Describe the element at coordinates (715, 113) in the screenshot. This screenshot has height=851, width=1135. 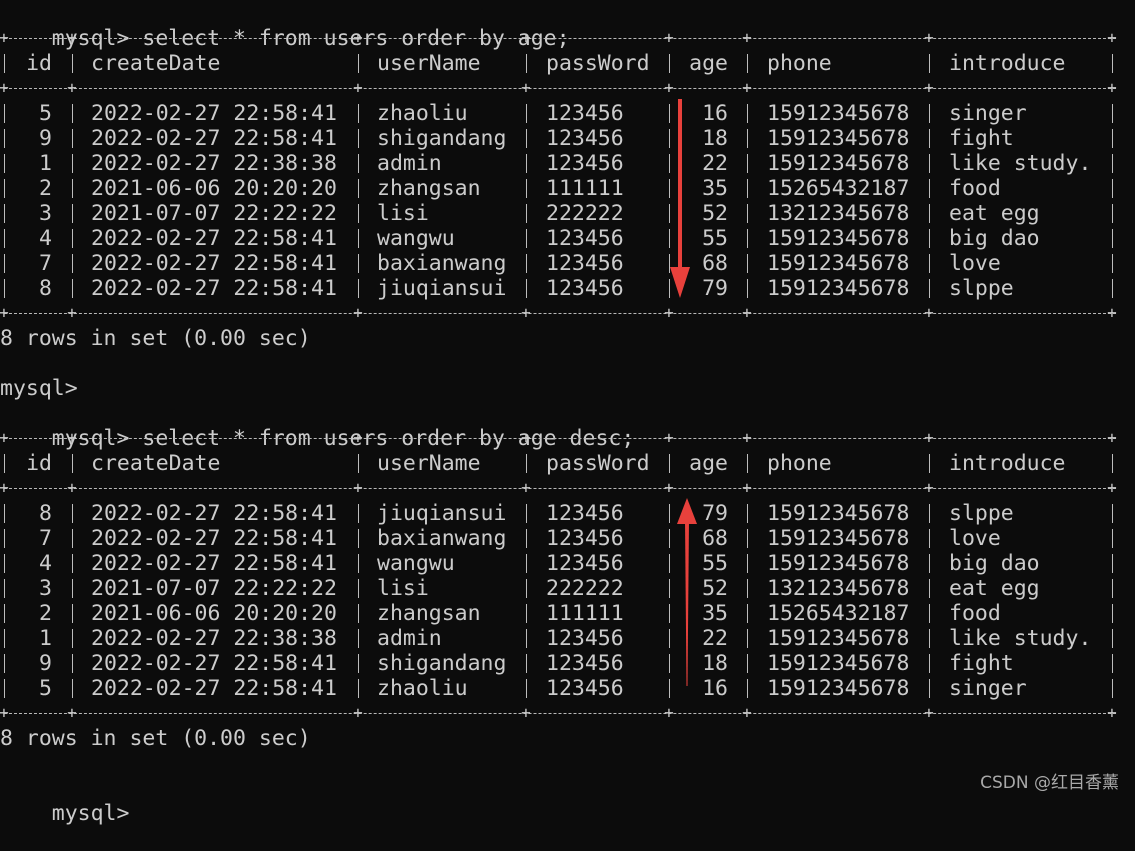
I see `cell-age: 16` at that location.